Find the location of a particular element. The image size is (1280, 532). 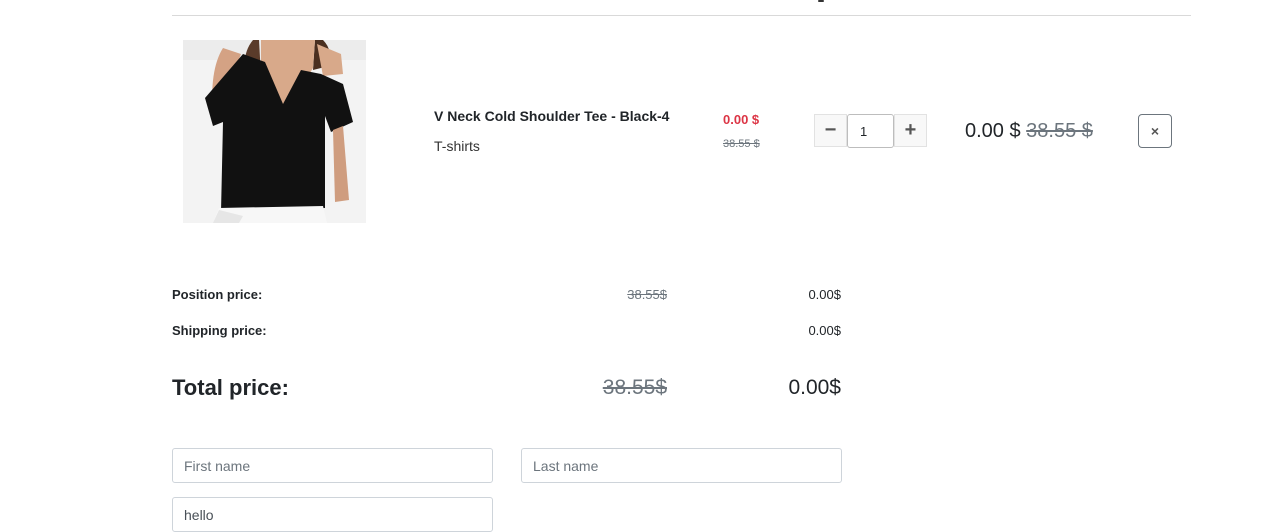

third-field is located at coordinates (332, 514).